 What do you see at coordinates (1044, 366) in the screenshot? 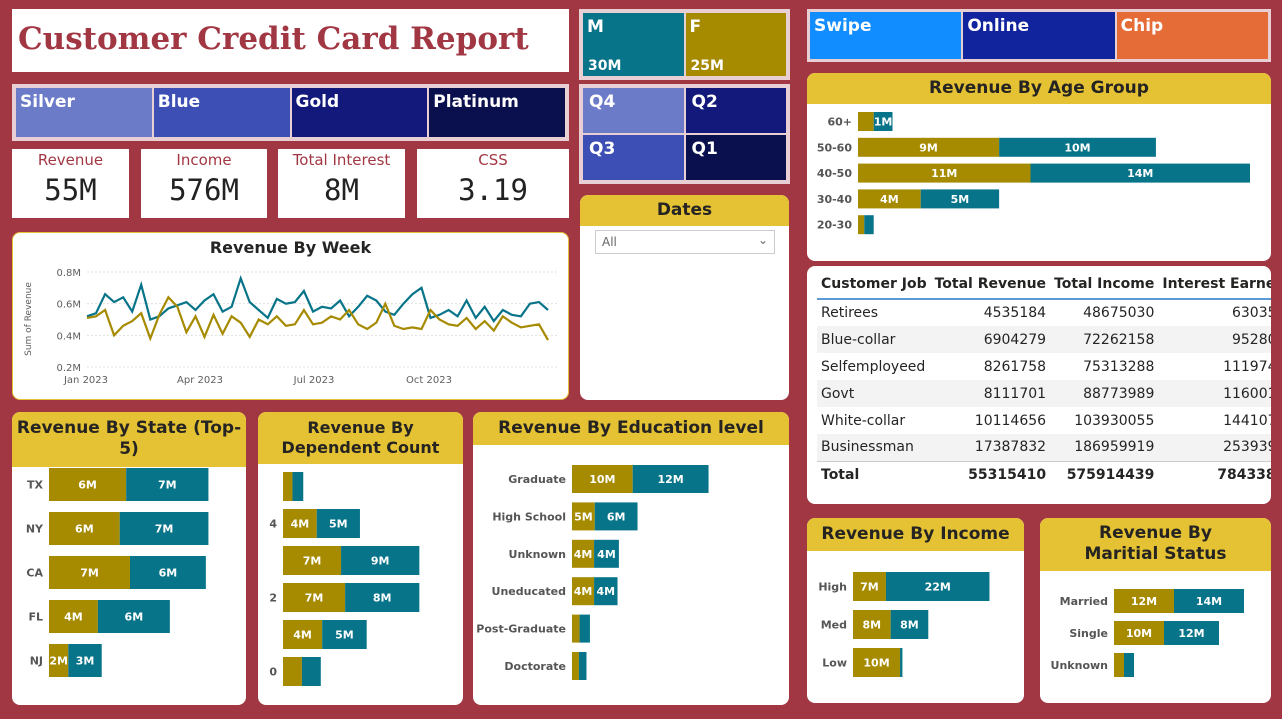
I see `table-row: Selfemployeed 8261758 75313288 1119742` at bounding box center [1044, 366].